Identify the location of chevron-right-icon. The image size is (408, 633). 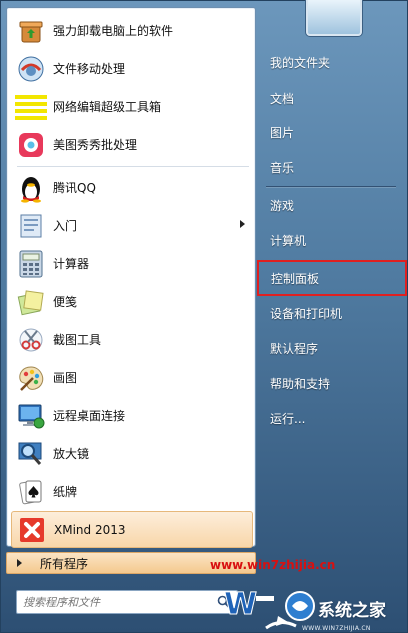
(19, 563).